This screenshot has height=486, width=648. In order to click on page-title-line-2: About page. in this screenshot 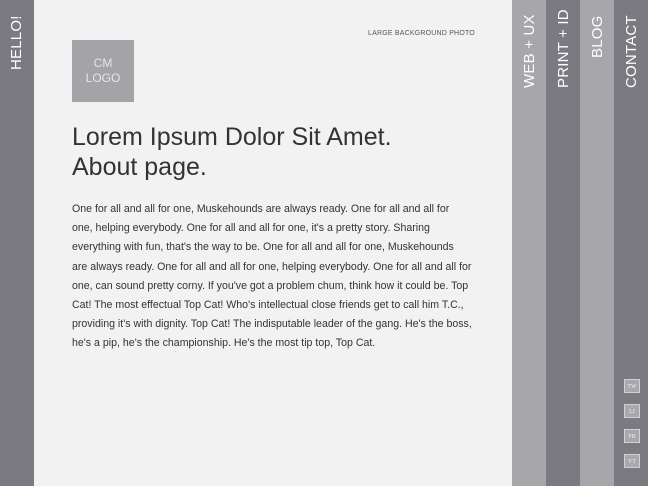, I will do `click(139, 167)`.